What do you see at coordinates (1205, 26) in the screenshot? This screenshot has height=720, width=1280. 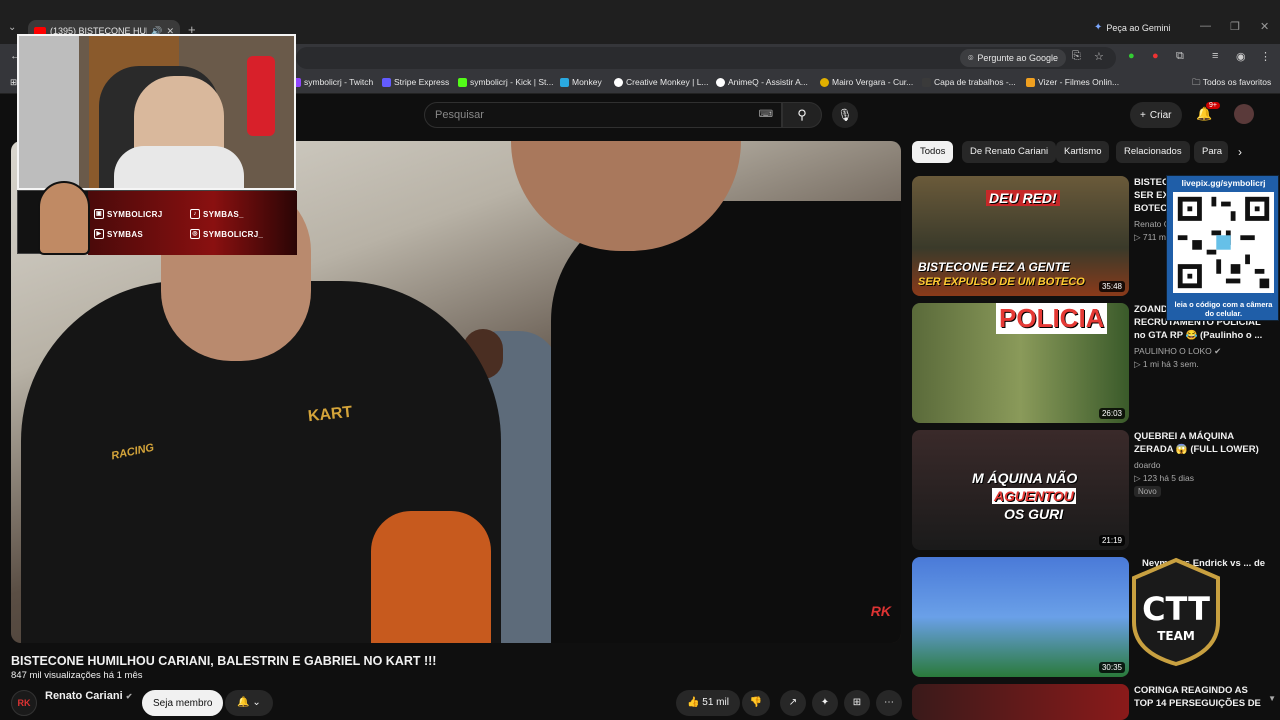 I see `minimize-icon: —` at bounding box center [1205, 26].